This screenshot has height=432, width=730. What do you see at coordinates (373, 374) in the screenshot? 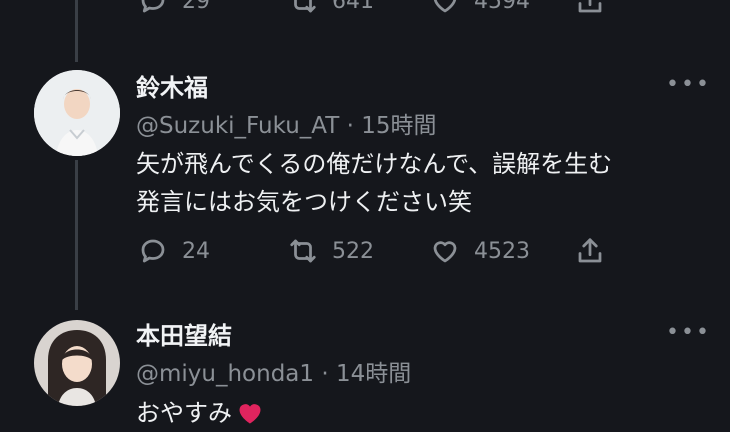
I see `tweet-time: 14時間` at bounding box center [373, 374].